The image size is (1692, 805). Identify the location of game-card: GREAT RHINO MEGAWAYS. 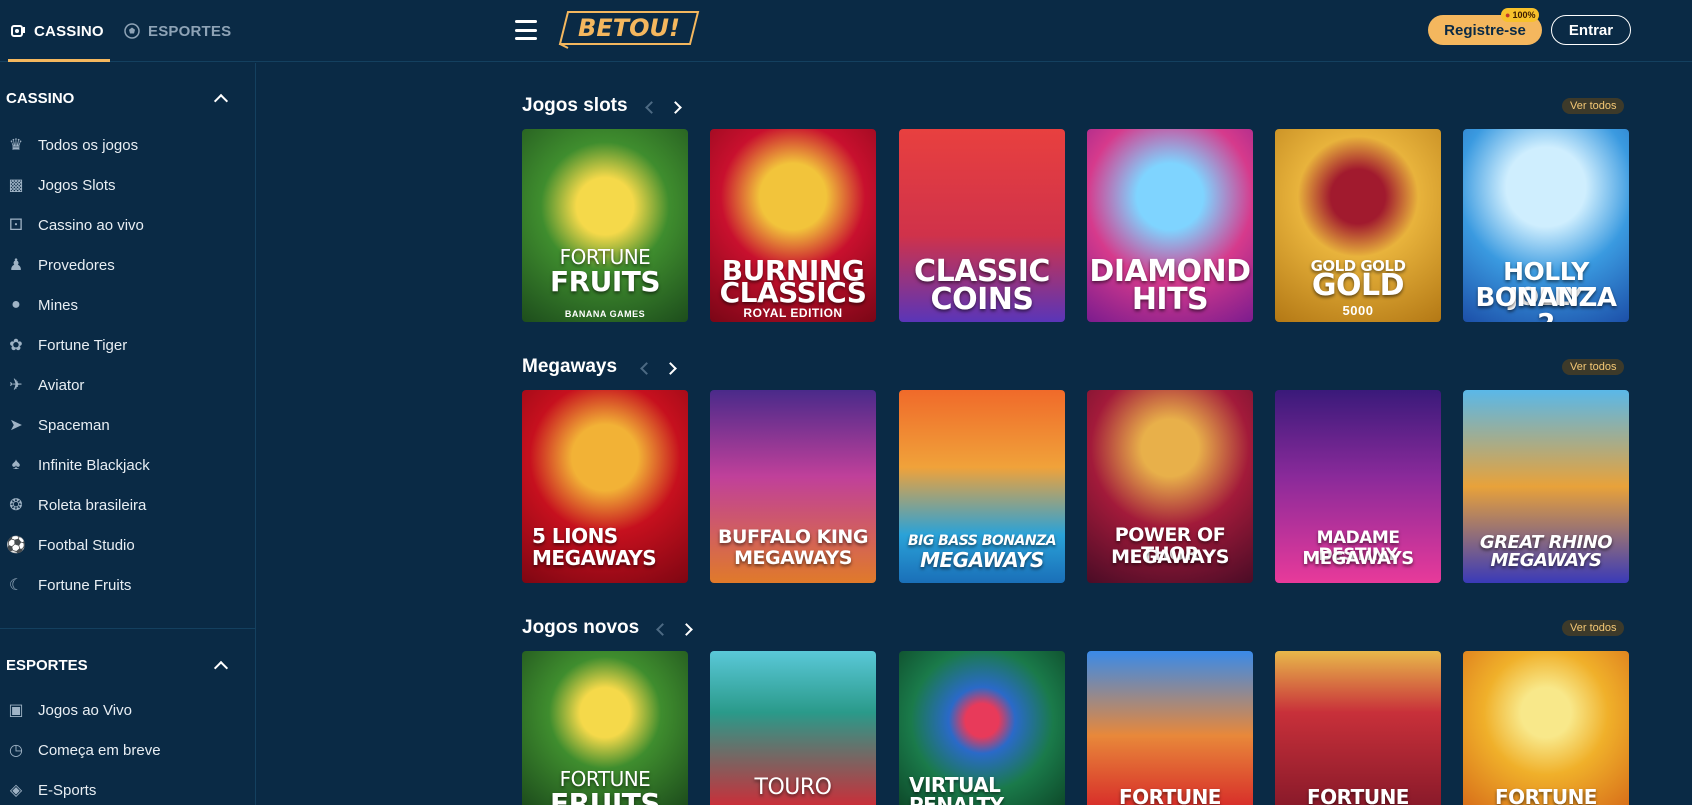
(1546, 486).